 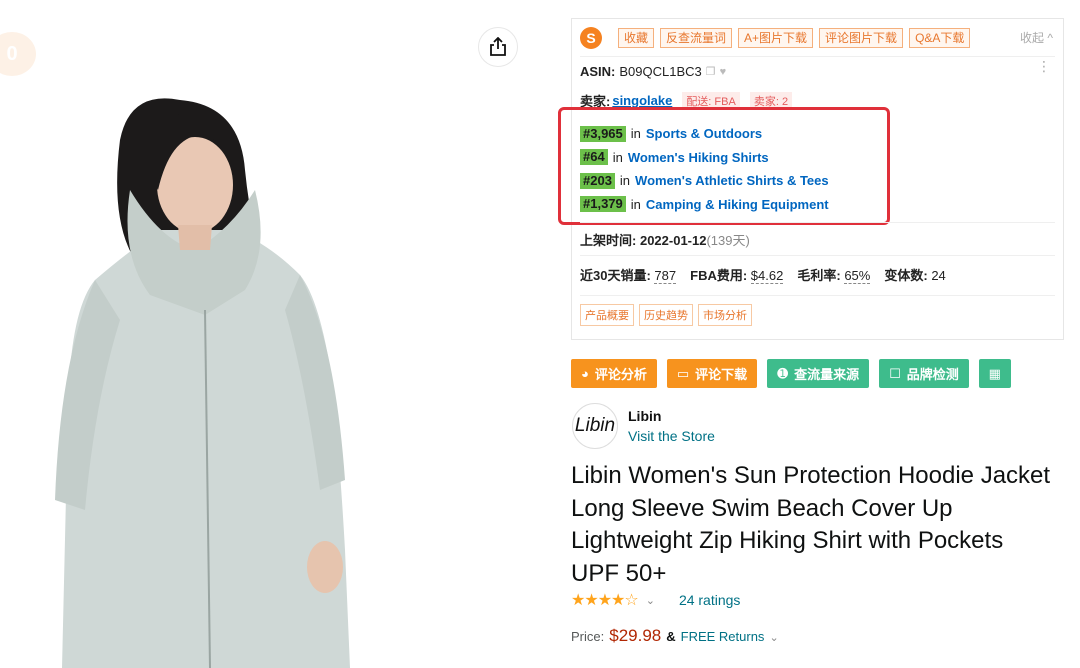 I want to click on more-options-icon: ⋮, so click(x=1044, y=66).